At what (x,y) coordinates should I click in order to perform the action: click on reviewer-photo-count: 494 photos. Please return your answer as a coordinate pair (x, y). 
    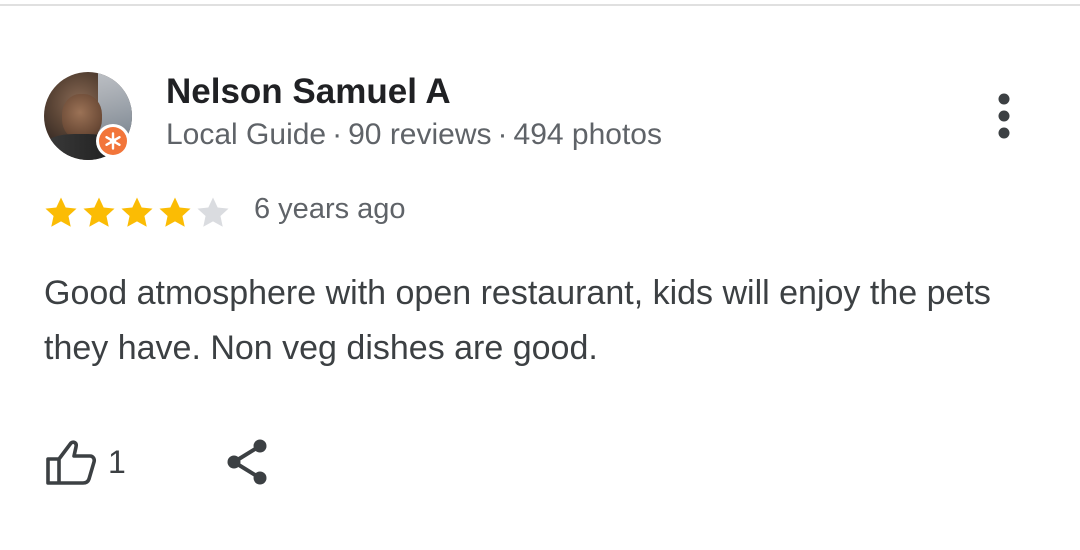
    Looking at the image, I should click on (587, 134).